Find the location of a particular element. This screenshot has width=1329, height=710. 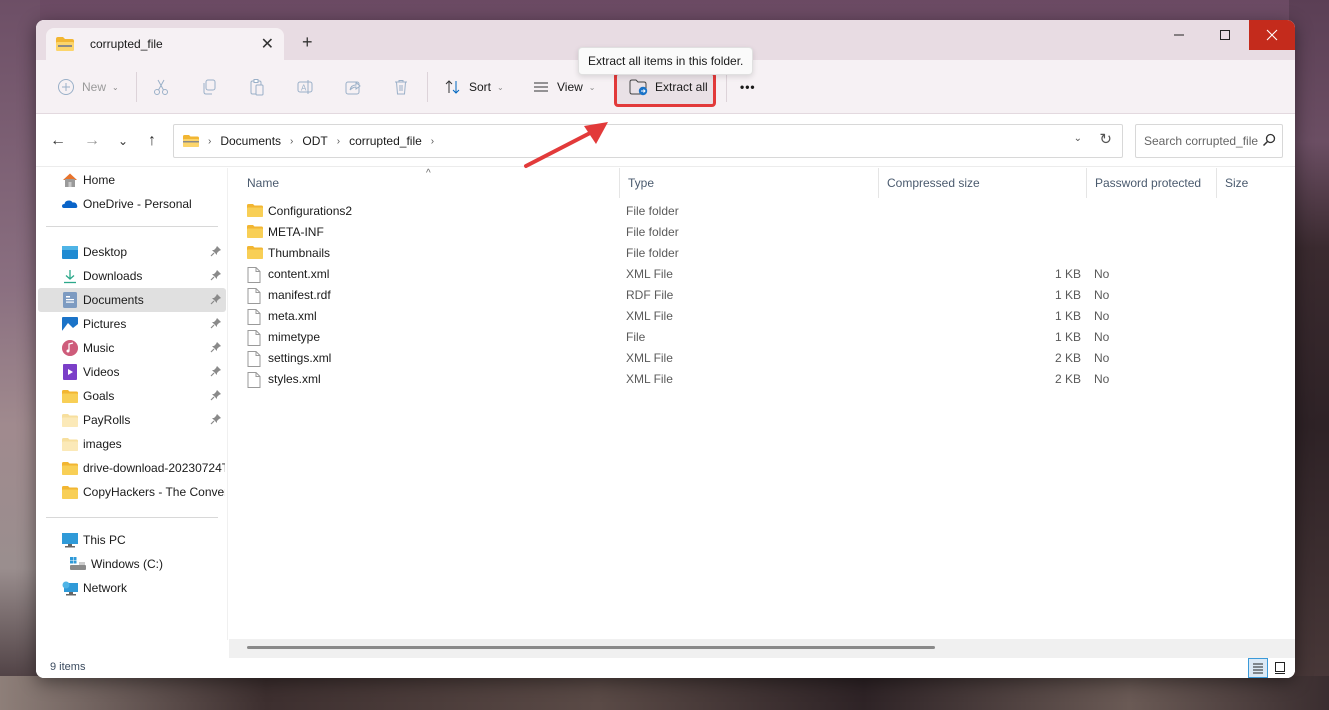

extract-all-label: Extract all is located at coordinates (681, 87).